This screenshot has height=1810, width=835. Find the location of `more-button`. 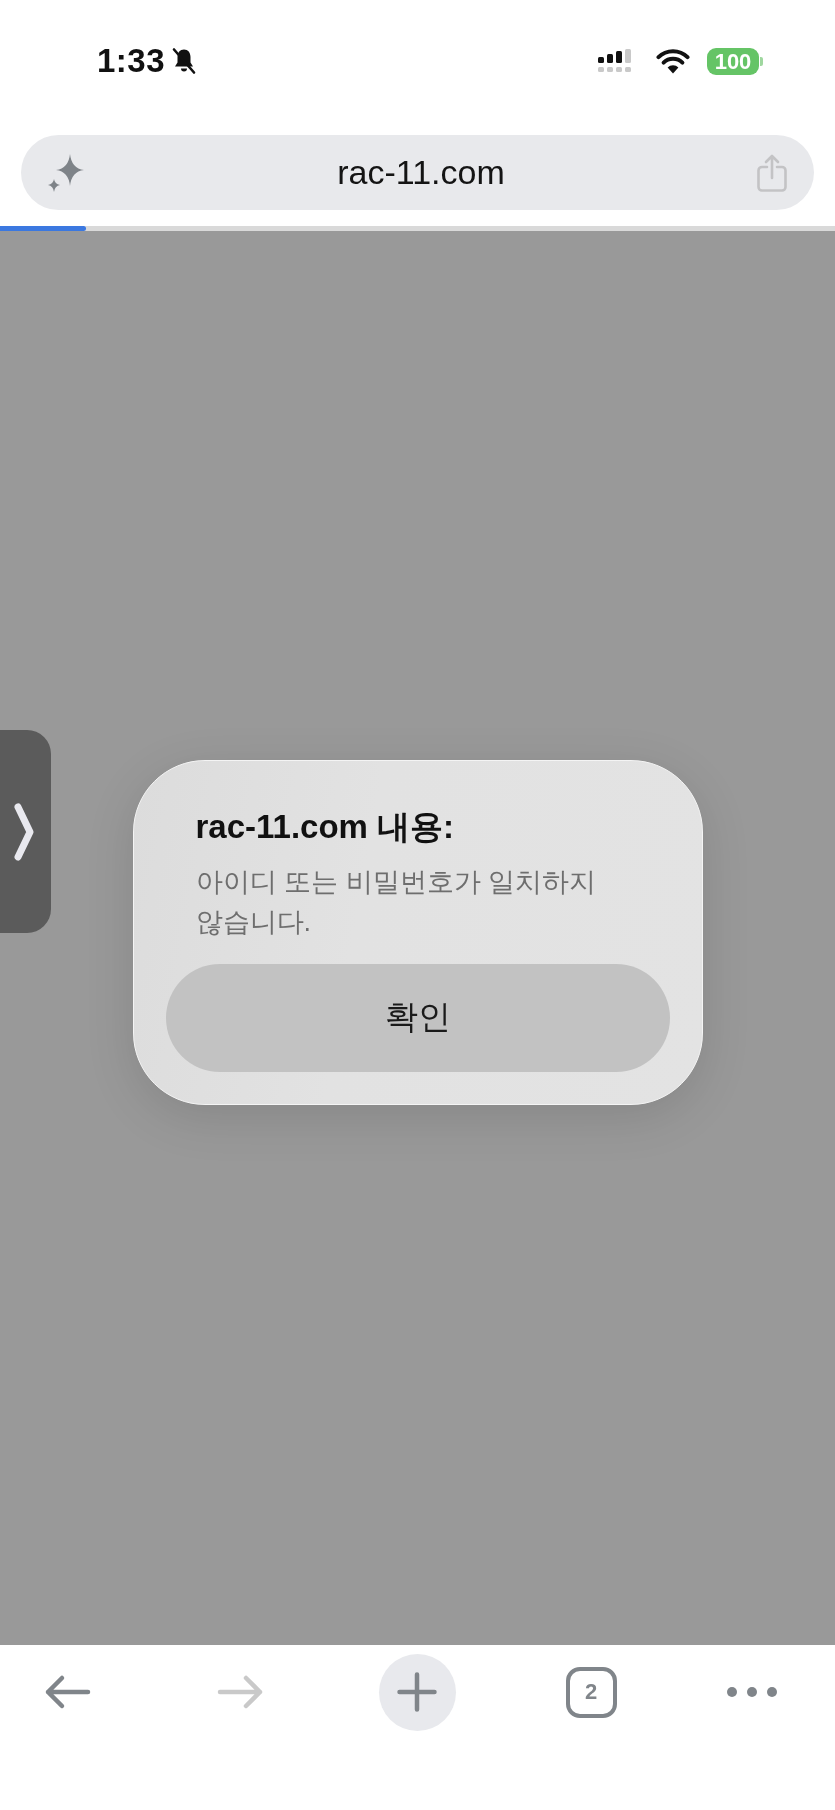

more-button is located at coordinates (752, 1692).